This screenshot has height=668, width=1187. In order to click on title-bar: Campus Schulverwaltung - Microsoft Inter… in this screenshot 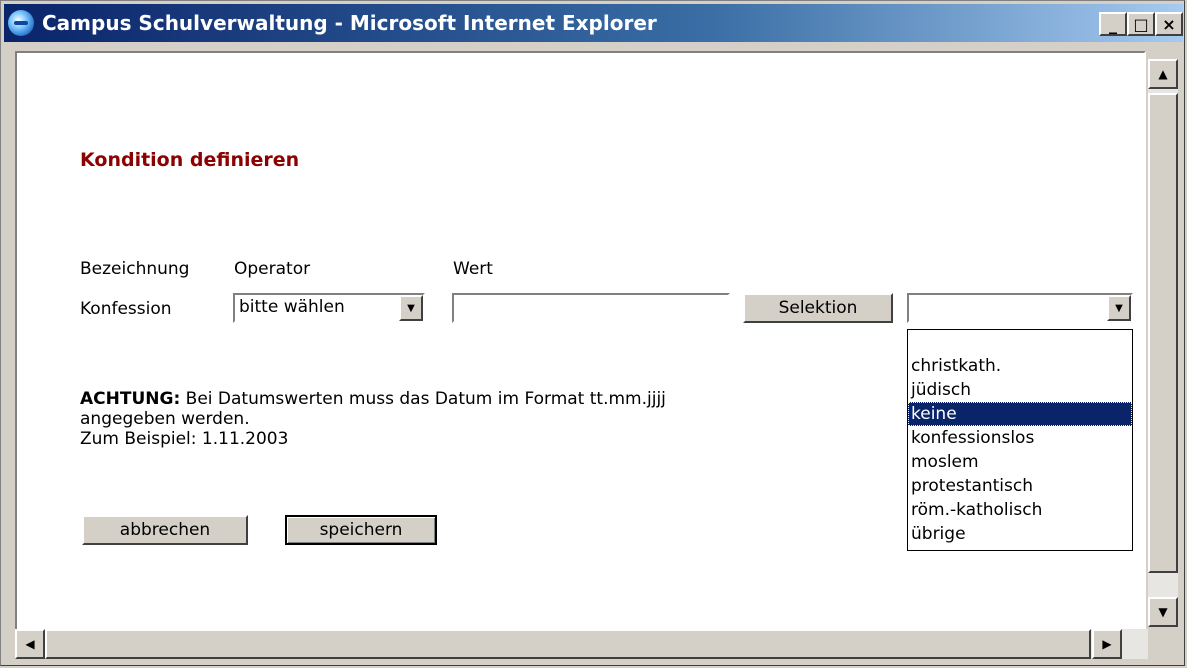, I will do `click(593, 23)`.